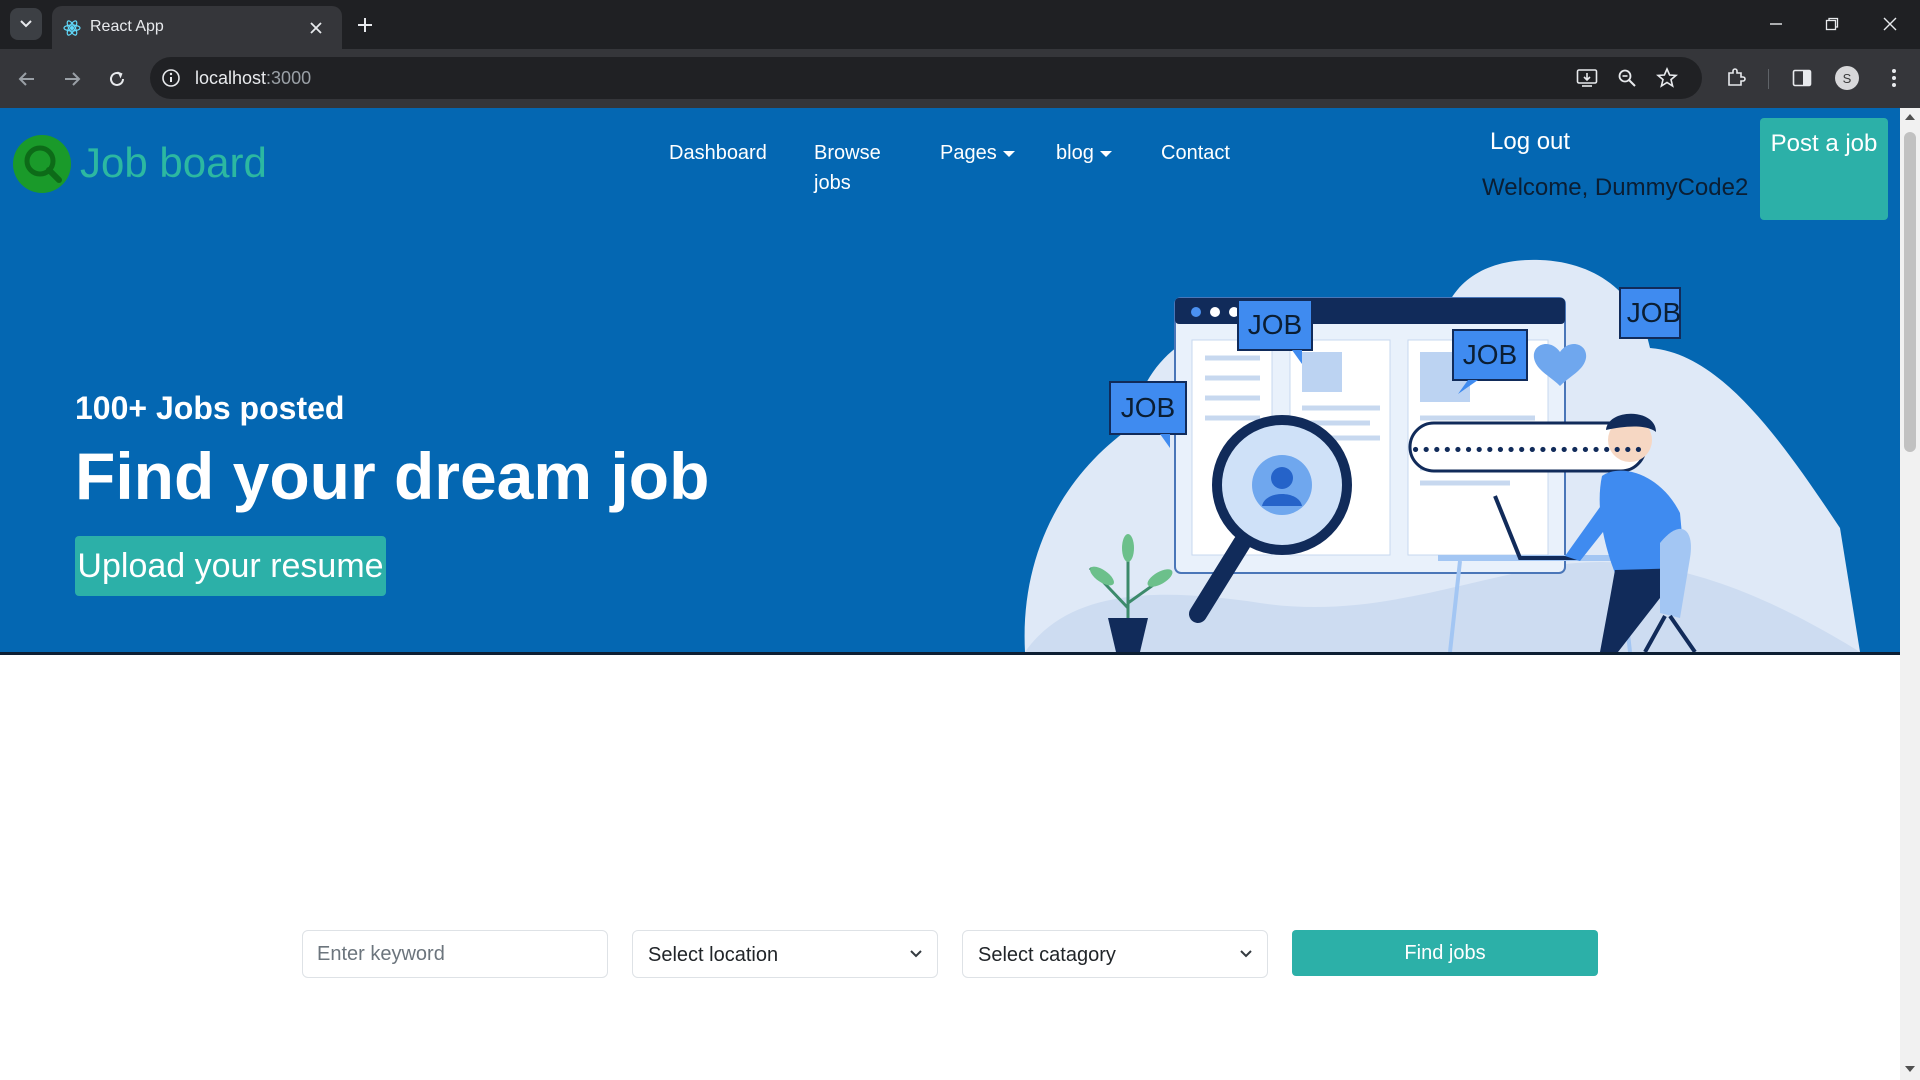 This screenshot has width=1920, height=1080. What do you see at coordinates (1530, 142) in the screenshot?
I see `logout-link: Log out` at bounding box center [1530, 142].